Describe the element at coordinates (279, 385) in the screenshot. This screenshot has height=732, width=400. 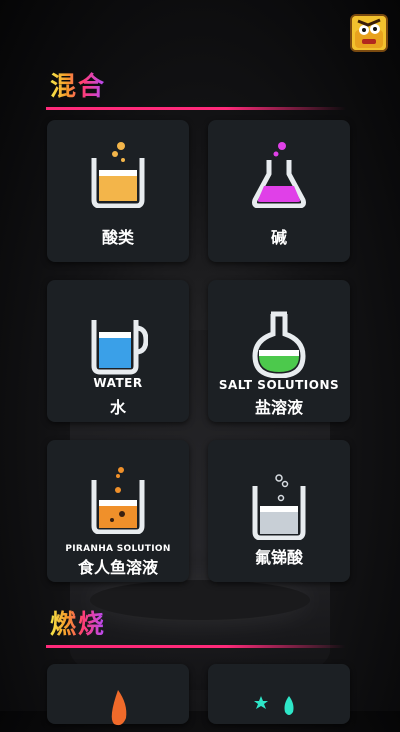
I see `card-salt-solutions-sub: SALT SOLUTIONS` at that location.